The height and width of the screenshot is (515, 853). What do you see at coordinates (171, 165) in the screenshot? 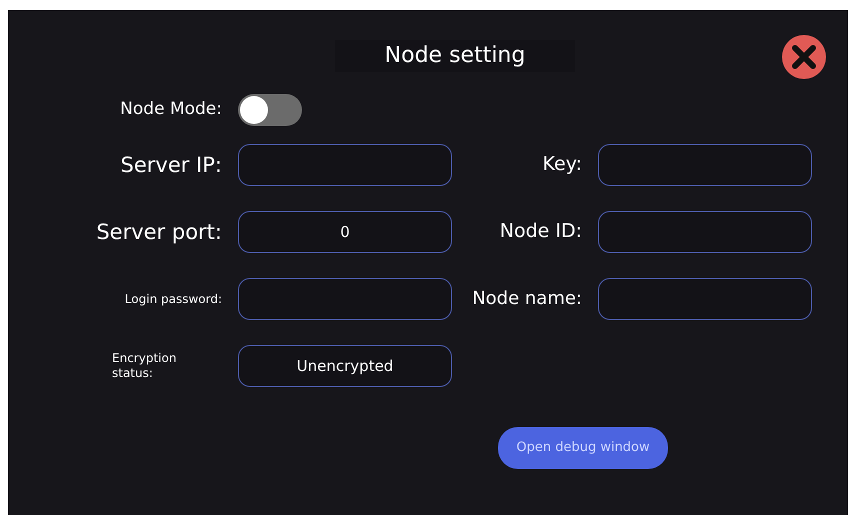
I see `field-label: Server IP:` at bounding box center [171, 165].